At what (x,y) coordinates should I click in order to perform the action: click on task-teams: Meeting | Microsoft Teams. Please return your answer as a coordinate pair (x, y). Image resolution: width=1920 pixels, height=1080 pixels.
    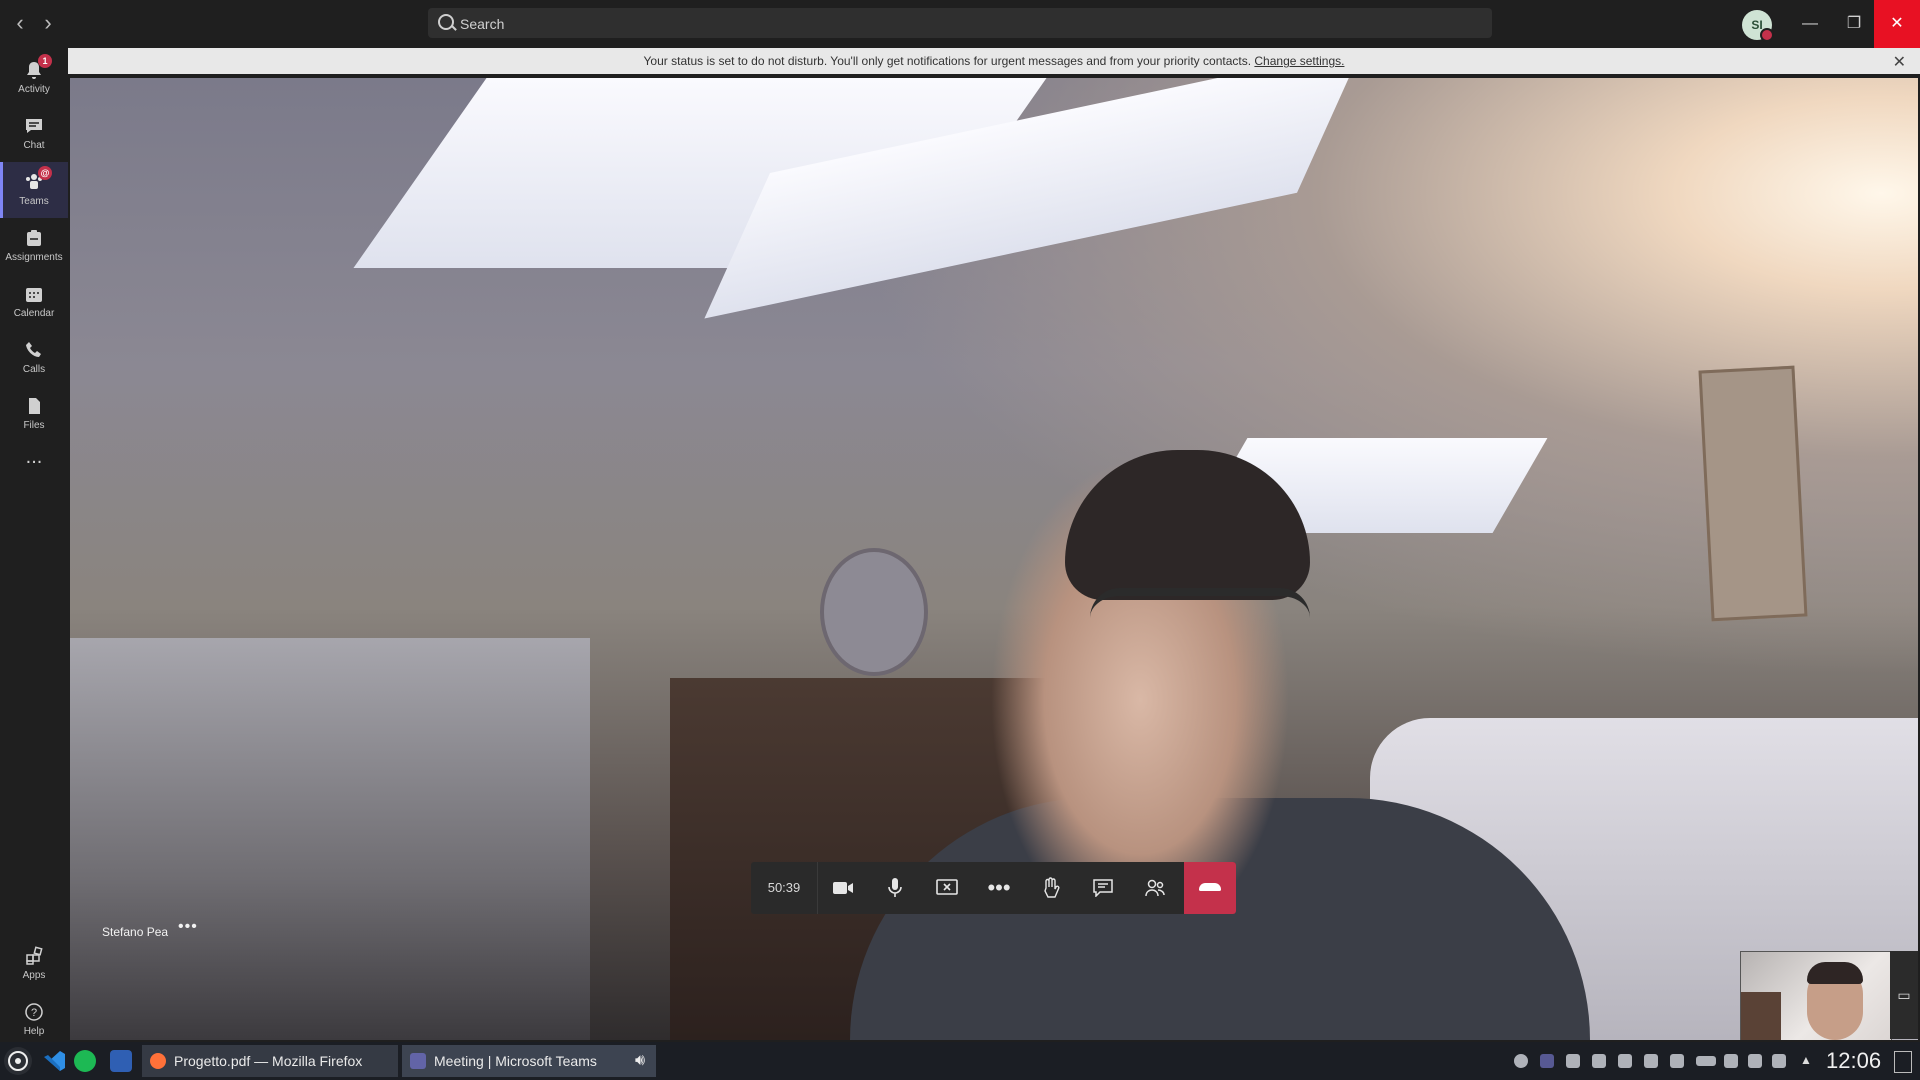
    Looking at the image, I should click on (529, 1061).